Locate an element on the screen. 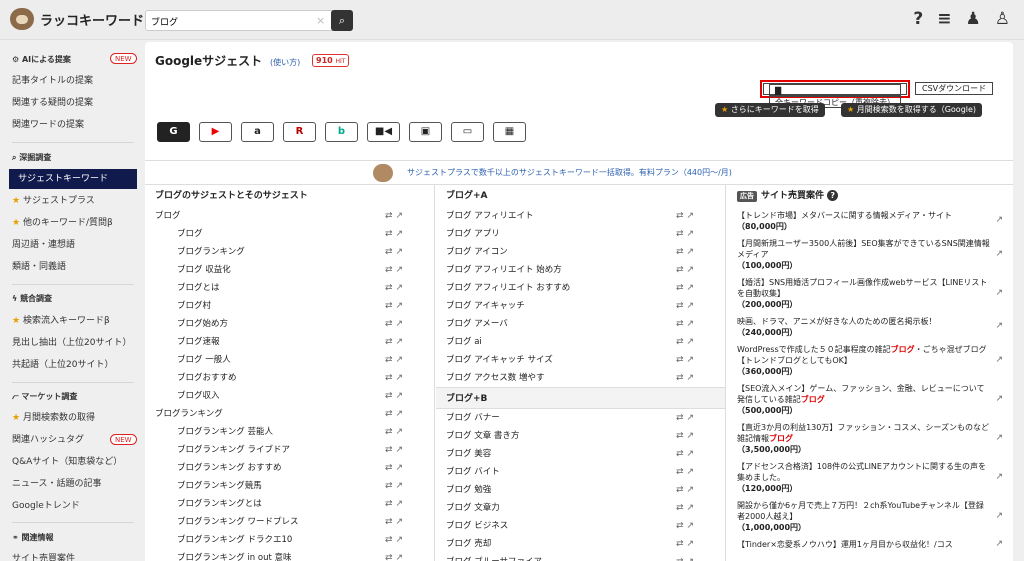 The width and height of the screenshot is (1024, 561). keyword-row: ブログ アイコン ⇄↗ is located at coordinates (580, 252).